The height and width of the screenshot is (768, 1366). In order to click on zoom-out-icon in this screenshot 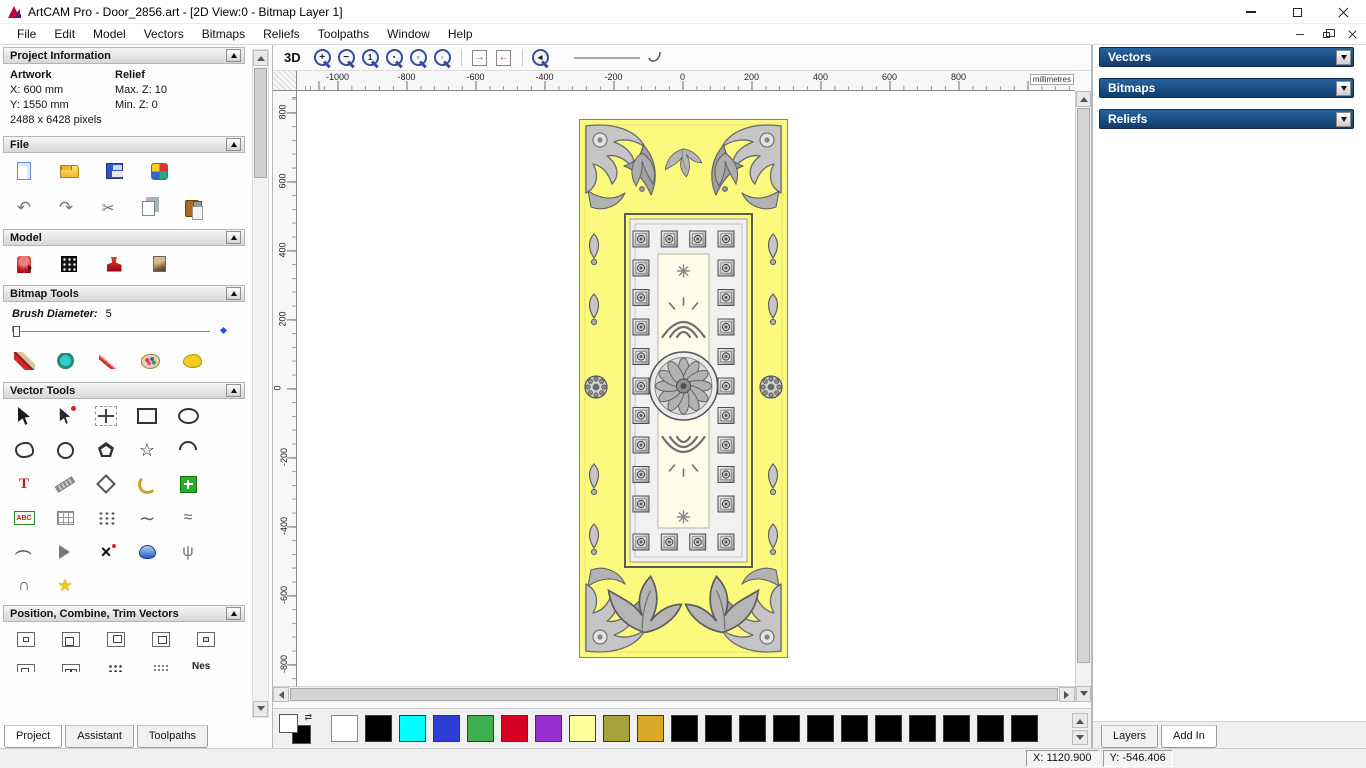, I will do `click(347, 58)`.